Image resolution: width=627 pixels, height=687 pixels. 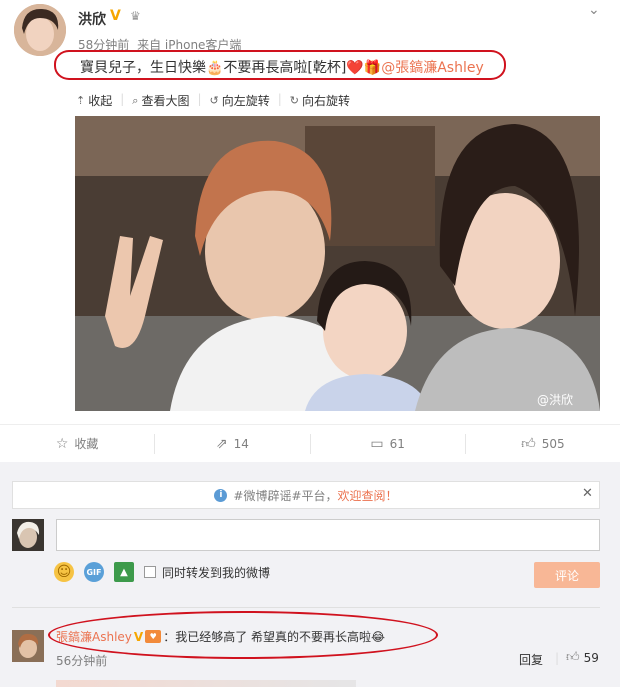 I want to click on comment-count: 61, so click(x=397, y=443).